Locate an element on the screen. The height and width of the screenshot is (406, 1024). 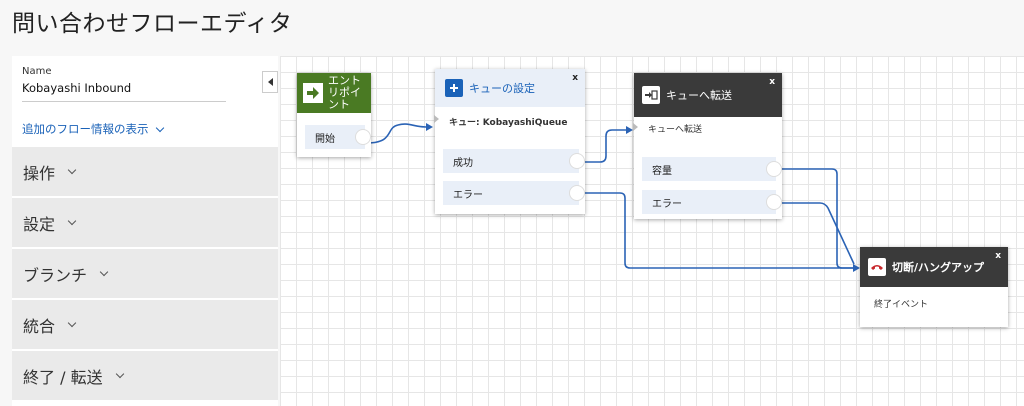
wire-success-to-transfer is located at coordinates (604, 146).